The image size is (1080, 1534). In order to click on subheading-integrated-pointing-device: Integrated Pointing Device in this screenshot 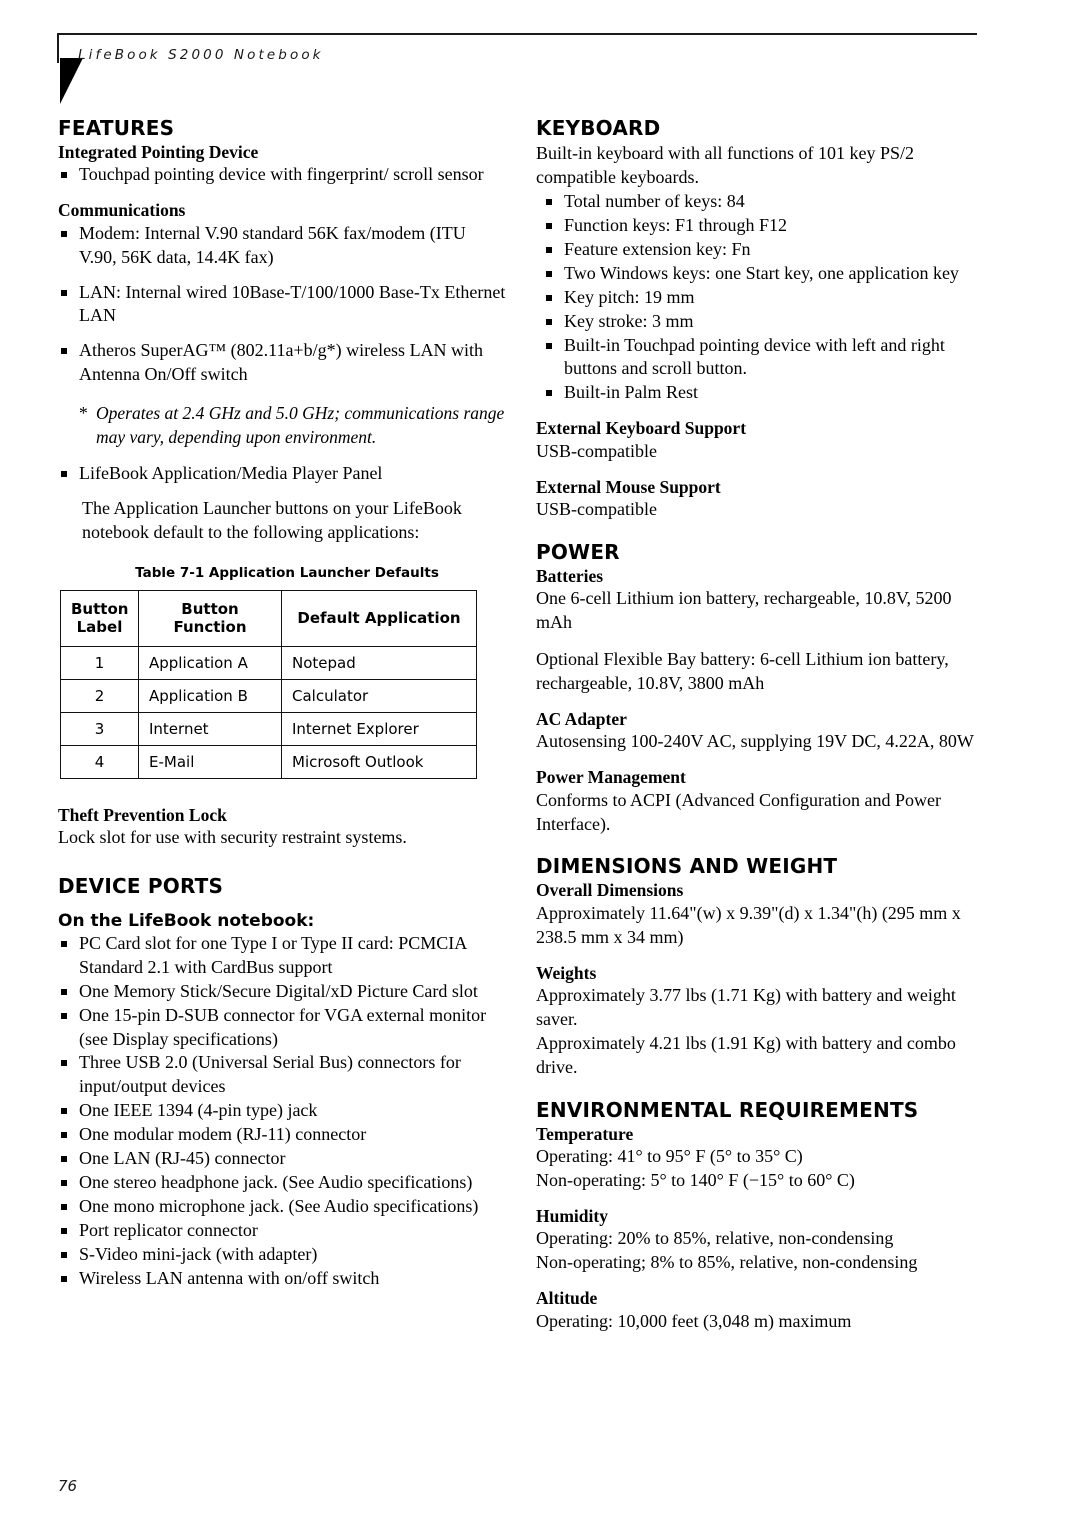, I will do `click(158, 152)`.